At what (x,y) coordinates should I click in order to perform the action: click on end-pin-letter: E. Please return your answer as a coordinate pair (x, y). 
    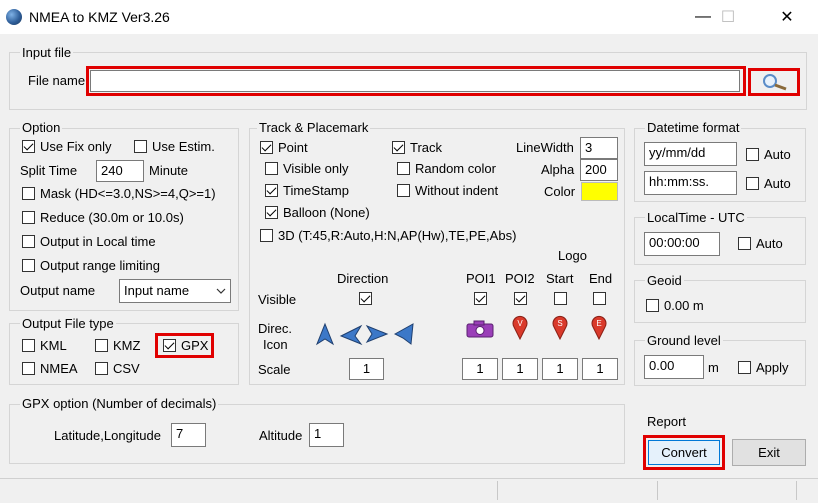
    Looking at the image, I should click on (598, 323).